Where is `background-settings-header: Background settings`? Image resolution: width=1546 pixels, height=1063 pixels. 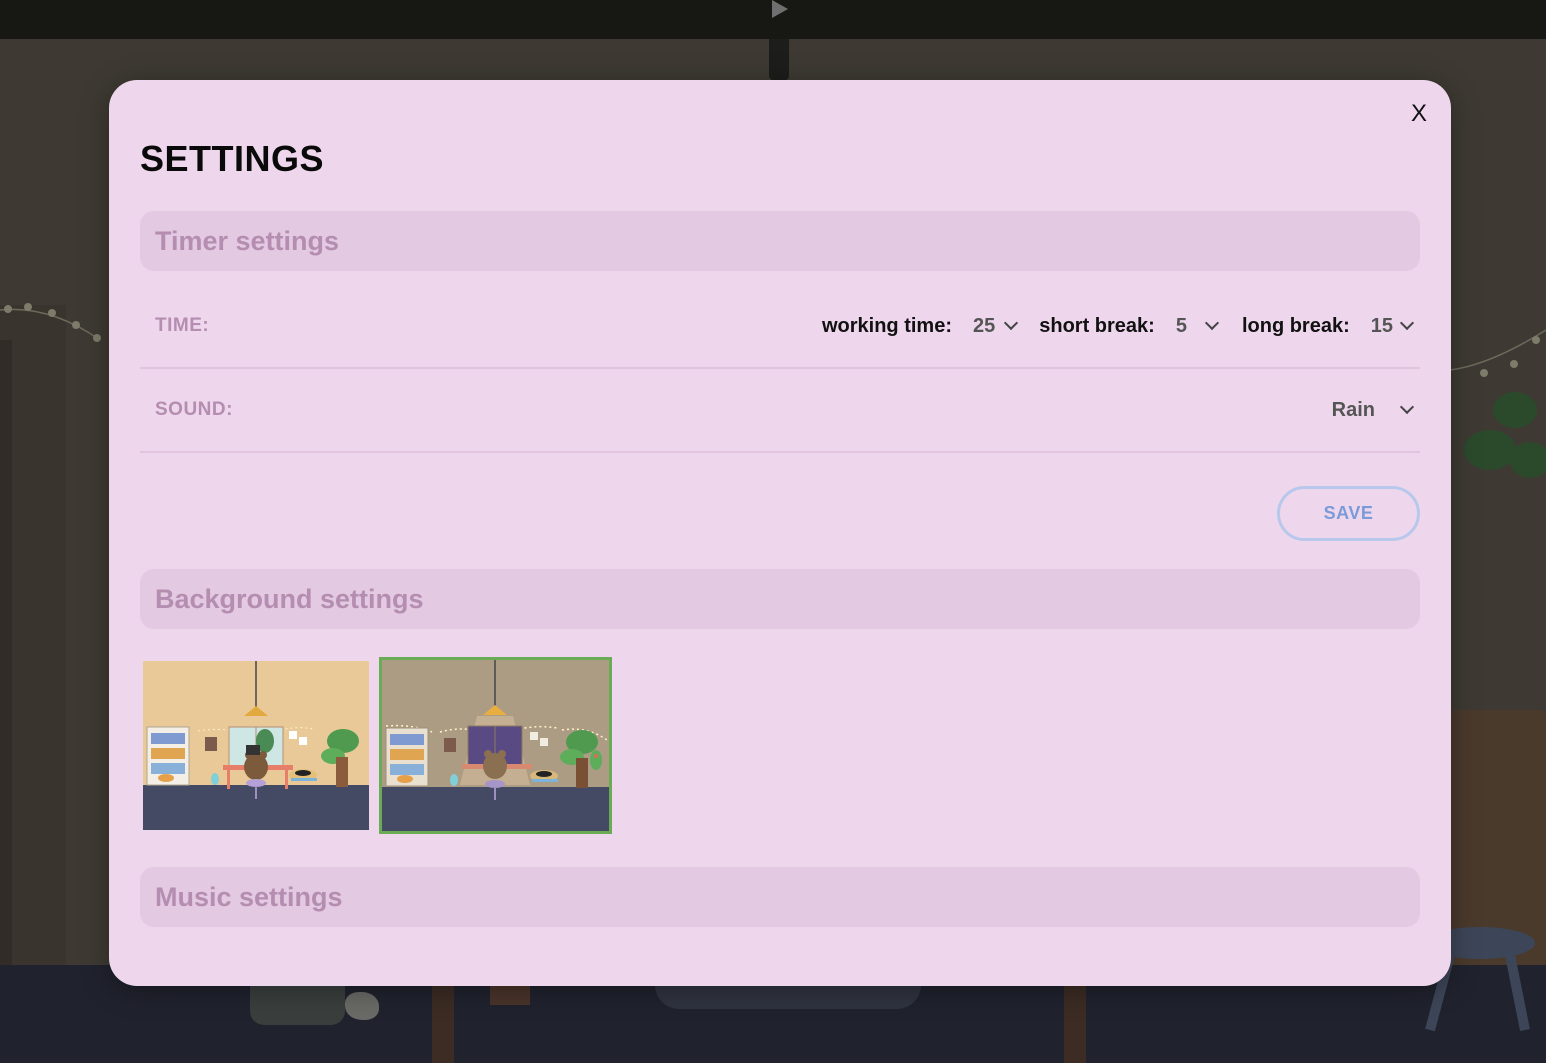
background-settings-header: Background settings is located at coordinates (780, 599).